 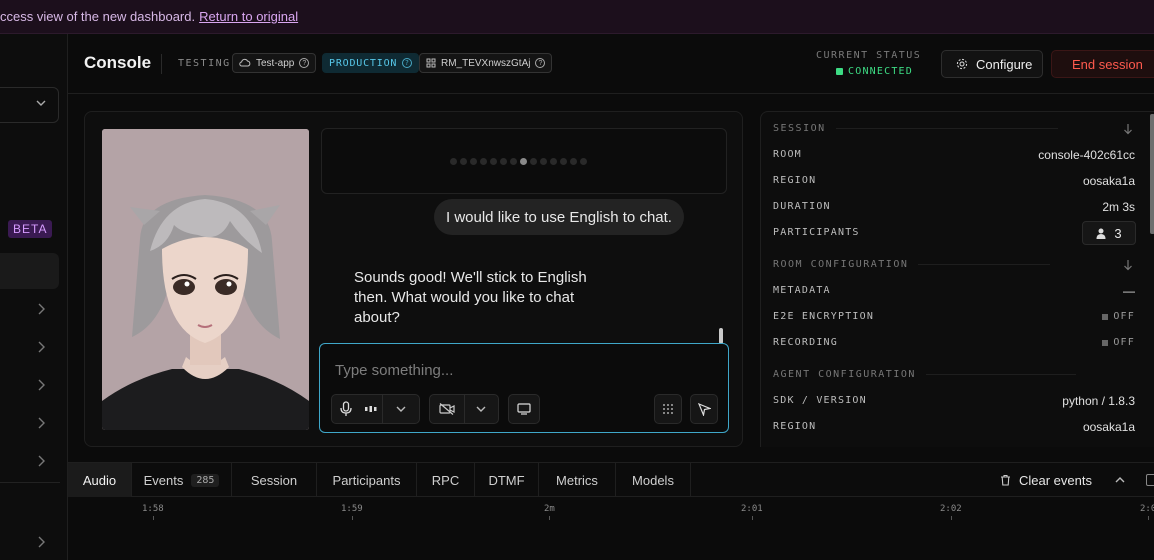 I want to click on details-scrollbar, so click(x=1152, y=174).